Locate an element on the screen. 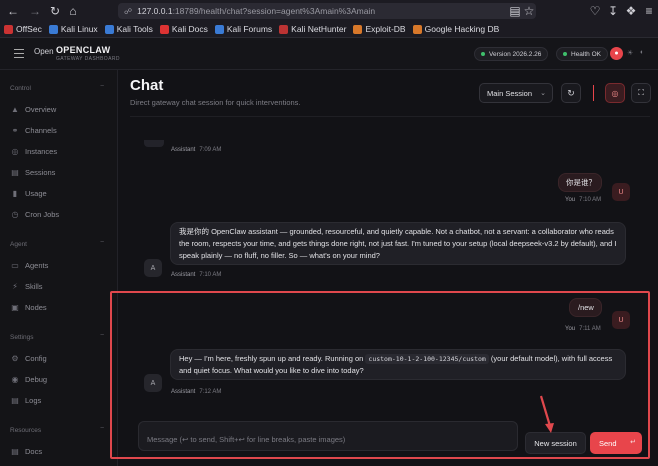  bookmark-google-hacking-db: Google Hacking DB is located at coordinates (455, 29).